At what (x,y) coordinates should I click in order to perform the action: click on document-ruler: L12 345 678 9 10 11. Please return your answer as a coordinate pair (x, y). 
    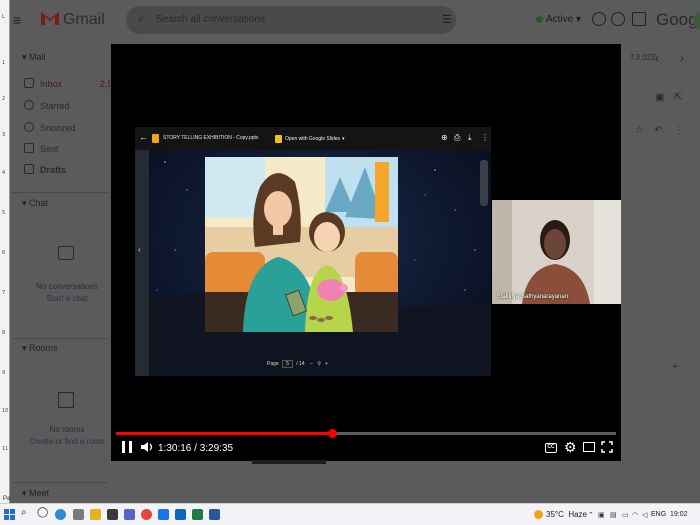
    Looking at the image, I should click on (5, 251).